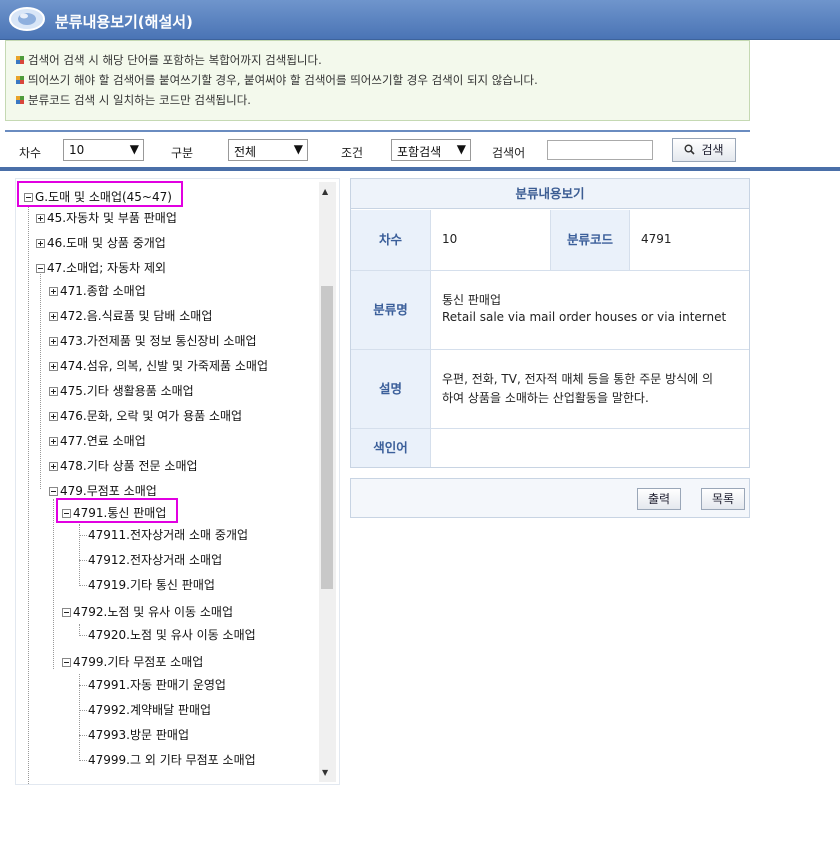  What do you see at coordinates (659, 499) in the screenshot?
I see `print-button: 출력` at bounding box center [659, 499].